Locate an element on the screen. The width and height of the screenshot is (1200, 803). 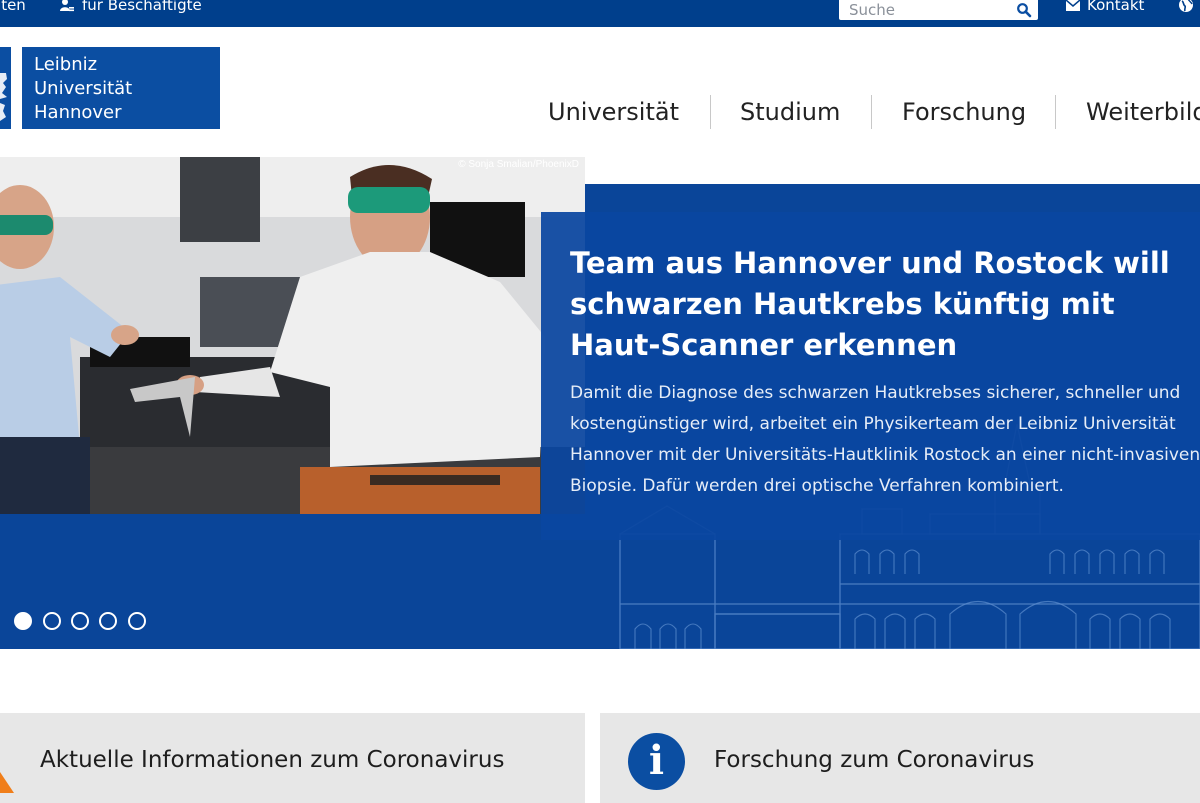
card-corona-info: Aktuelle Informationen zum Coronavirus is located at coordinates (292, 758).